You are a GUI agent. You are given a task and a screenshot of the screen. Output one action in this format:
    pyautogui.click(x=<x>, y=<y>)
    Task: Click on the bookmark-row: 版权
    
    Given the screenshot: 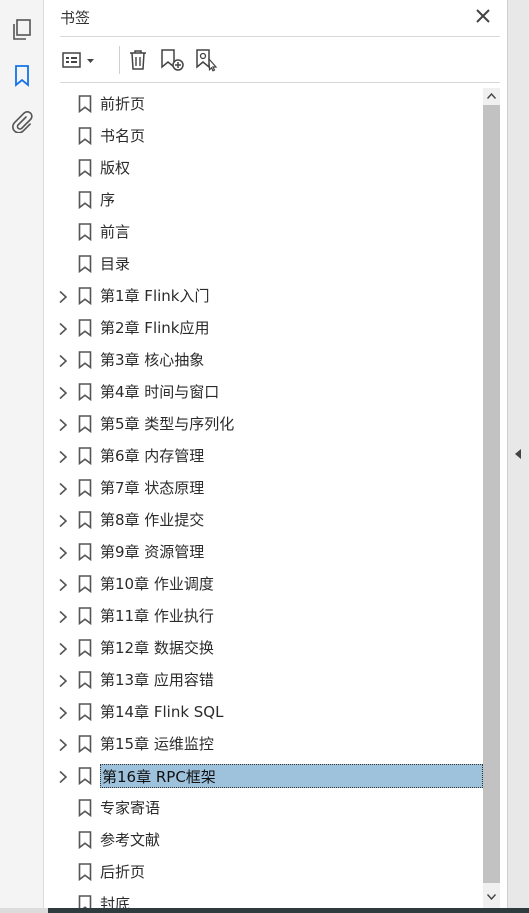 What is the action you would take?
    pyautogui.click(x=265, y=168)
    